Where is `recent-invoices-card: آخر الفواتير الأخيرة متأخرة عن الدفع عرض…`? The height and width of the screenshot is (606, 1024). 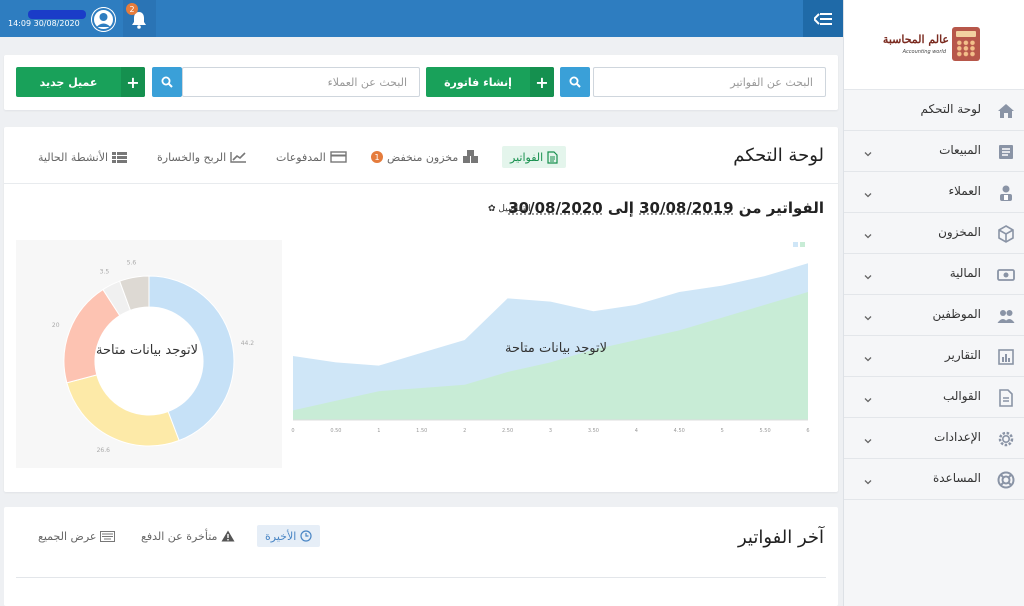 recent-invoices-card: آخر الفواتير الأخيرة متأخرة عن الدفع عرض… is located at coordinates (421, 556).